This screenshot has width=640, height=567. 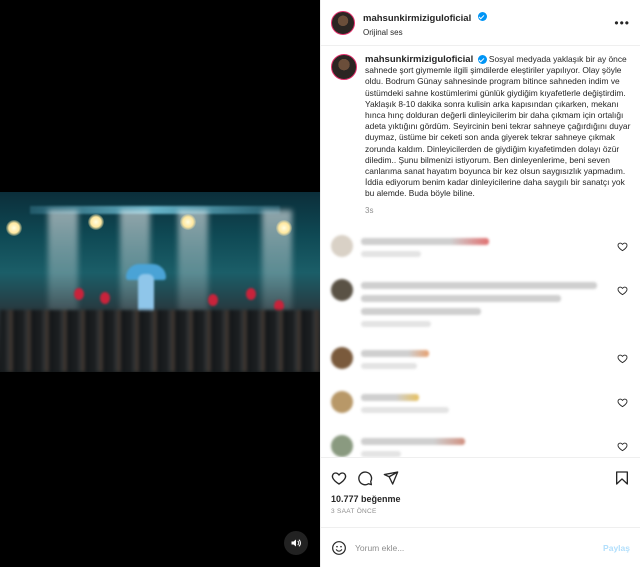 I want to click on speaker-icon, so click(x=296, y=543).